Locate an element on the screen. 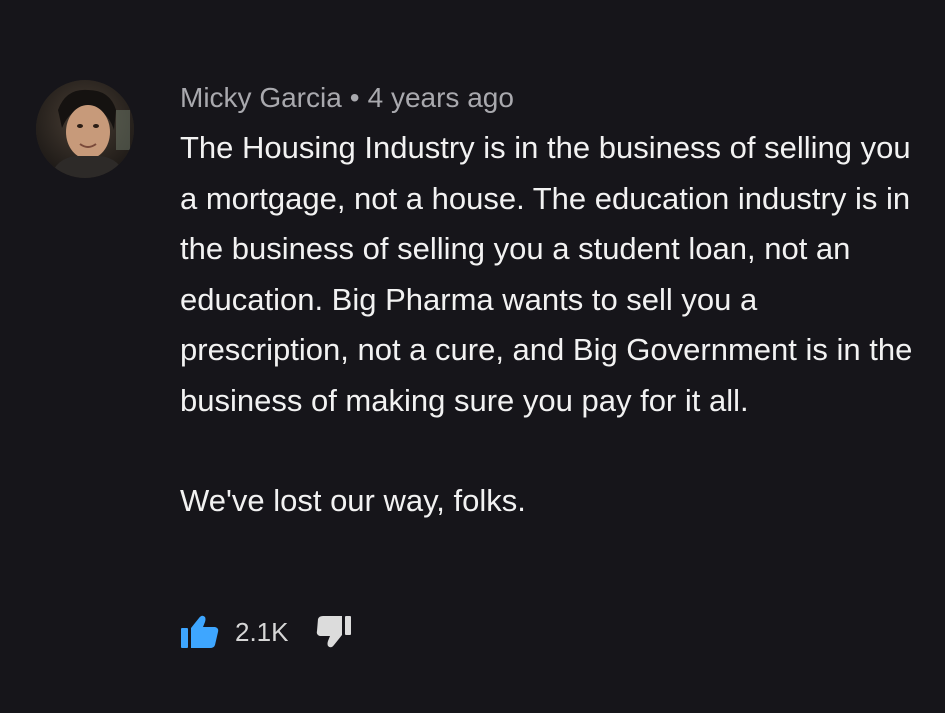 Image resolution: width=945 pixels, height=713 pixels. like-button is located at coordinates (200, 632).